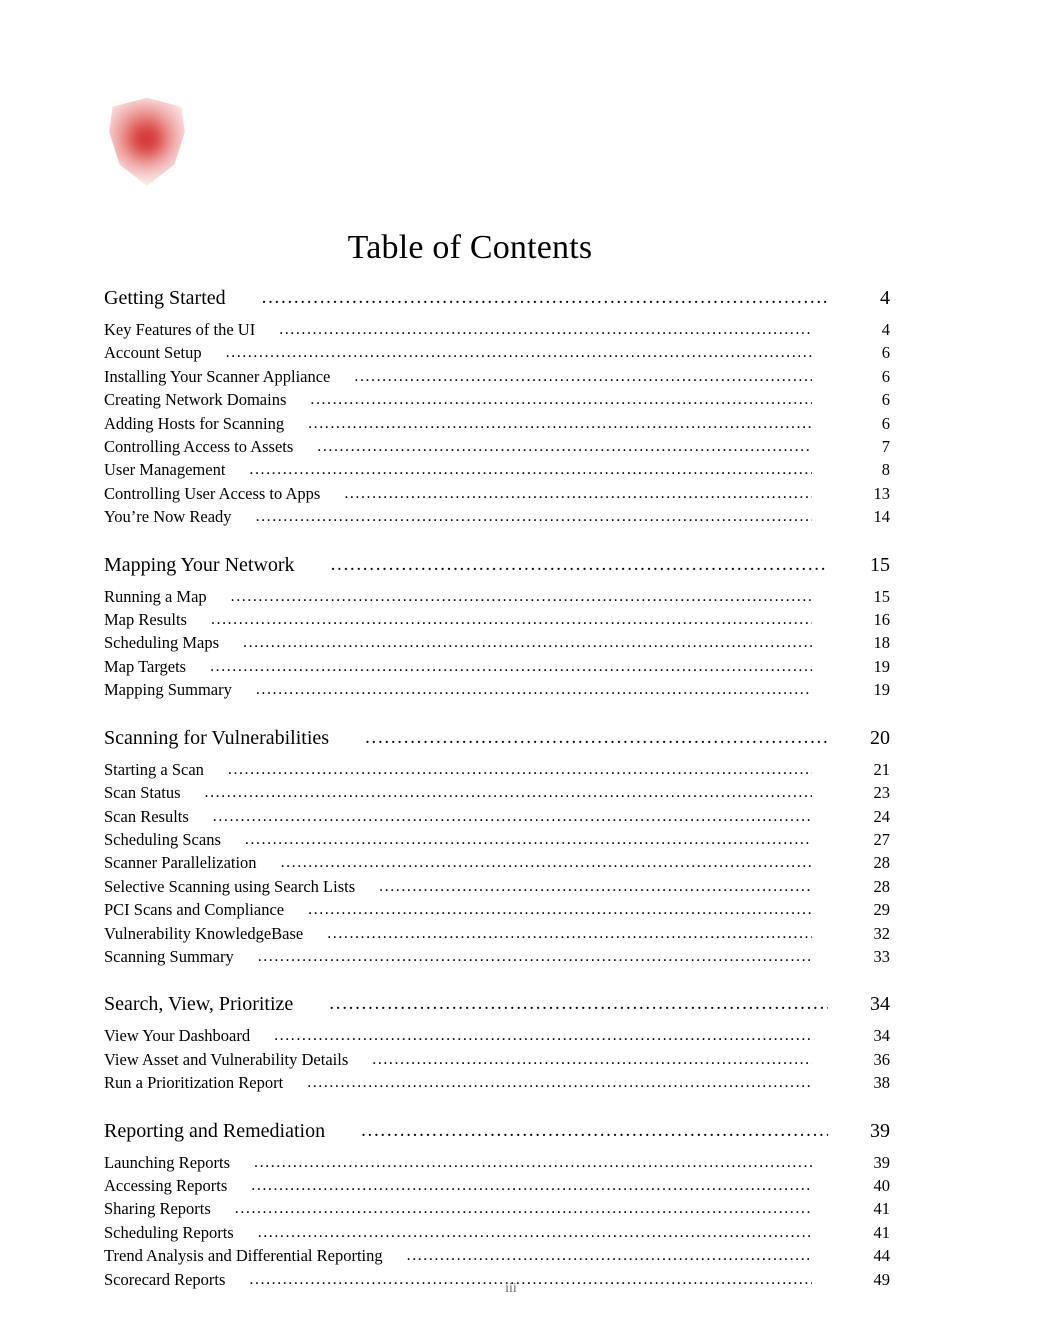 This screenshot has width=1062, height=1330. I want to click on toc-entry-page-number: 34, so click(882, 1036).